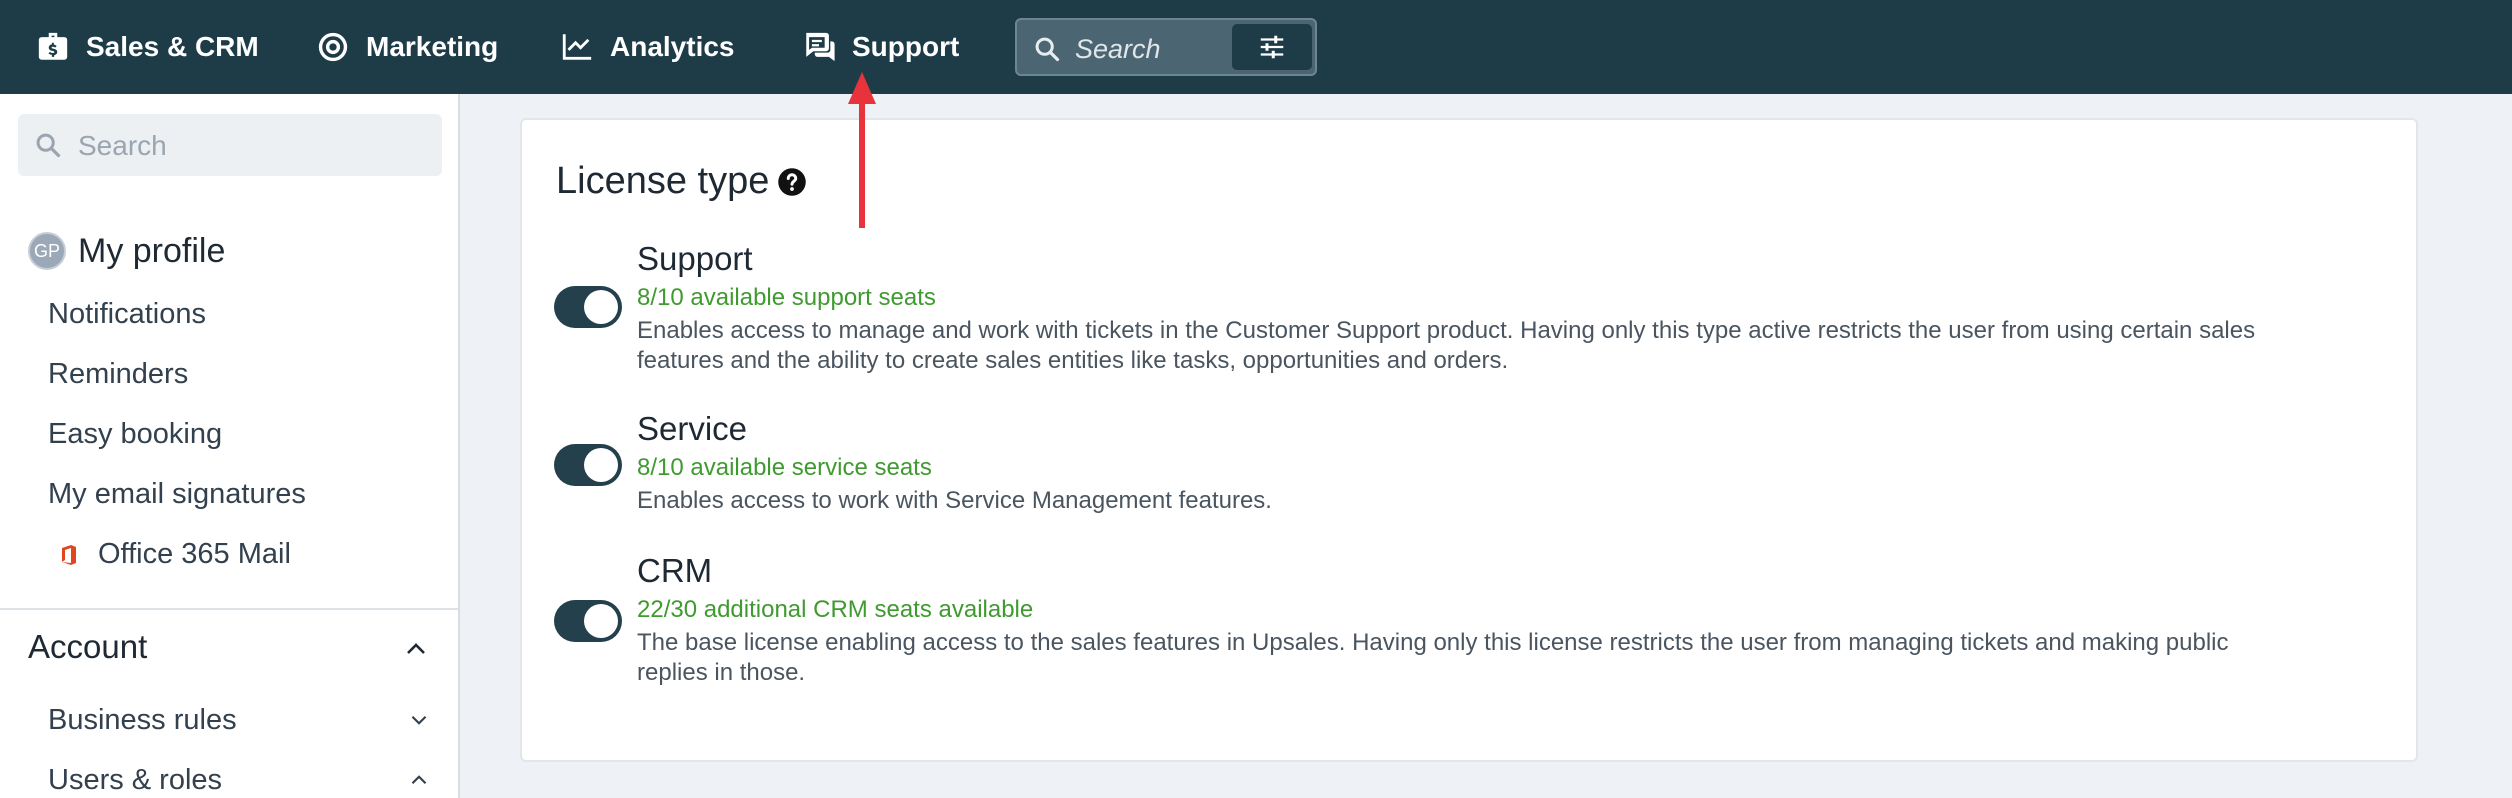 The height and width of the screenshot is (798, 2512). What do you see at coordinates (820, 47) in the screenshot?
I see `chat-bubbles-icon` at bounding box center [820, 47].